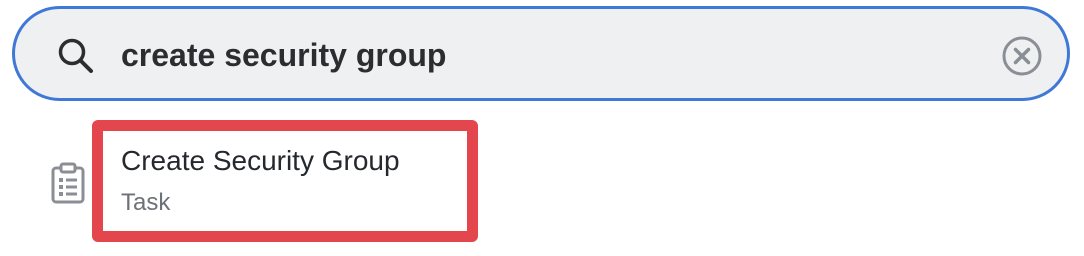 This screenshot has height=256, width=1084. What do you see at coordinates (68, 183) in the screenshot?
I see `clipboard-list-icon` at bounding box center [68, 183].